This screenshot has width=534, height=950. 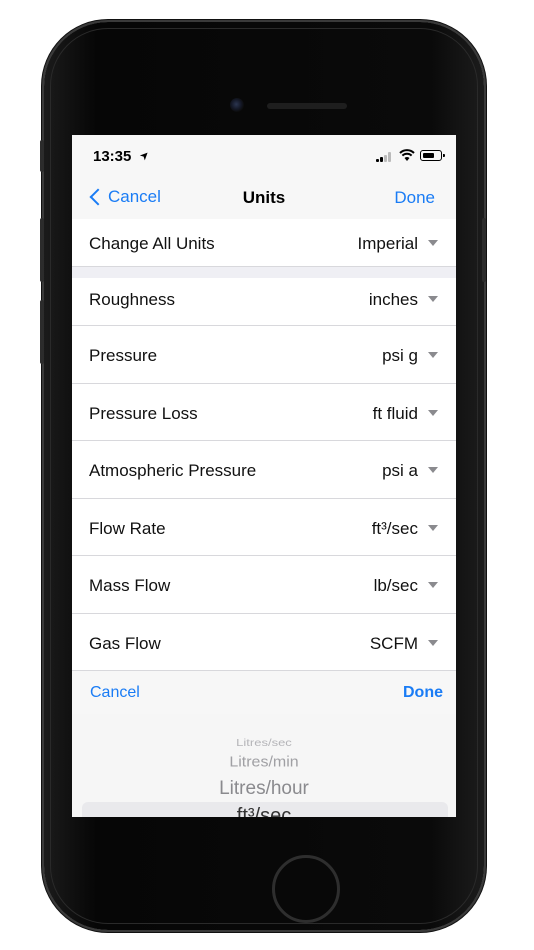 What do you see at coordinates (264, 527) in the screenshot?
I see `unit-row-flow-rate: Flow Rate ft³/sec` at bounding box center [264, 527].